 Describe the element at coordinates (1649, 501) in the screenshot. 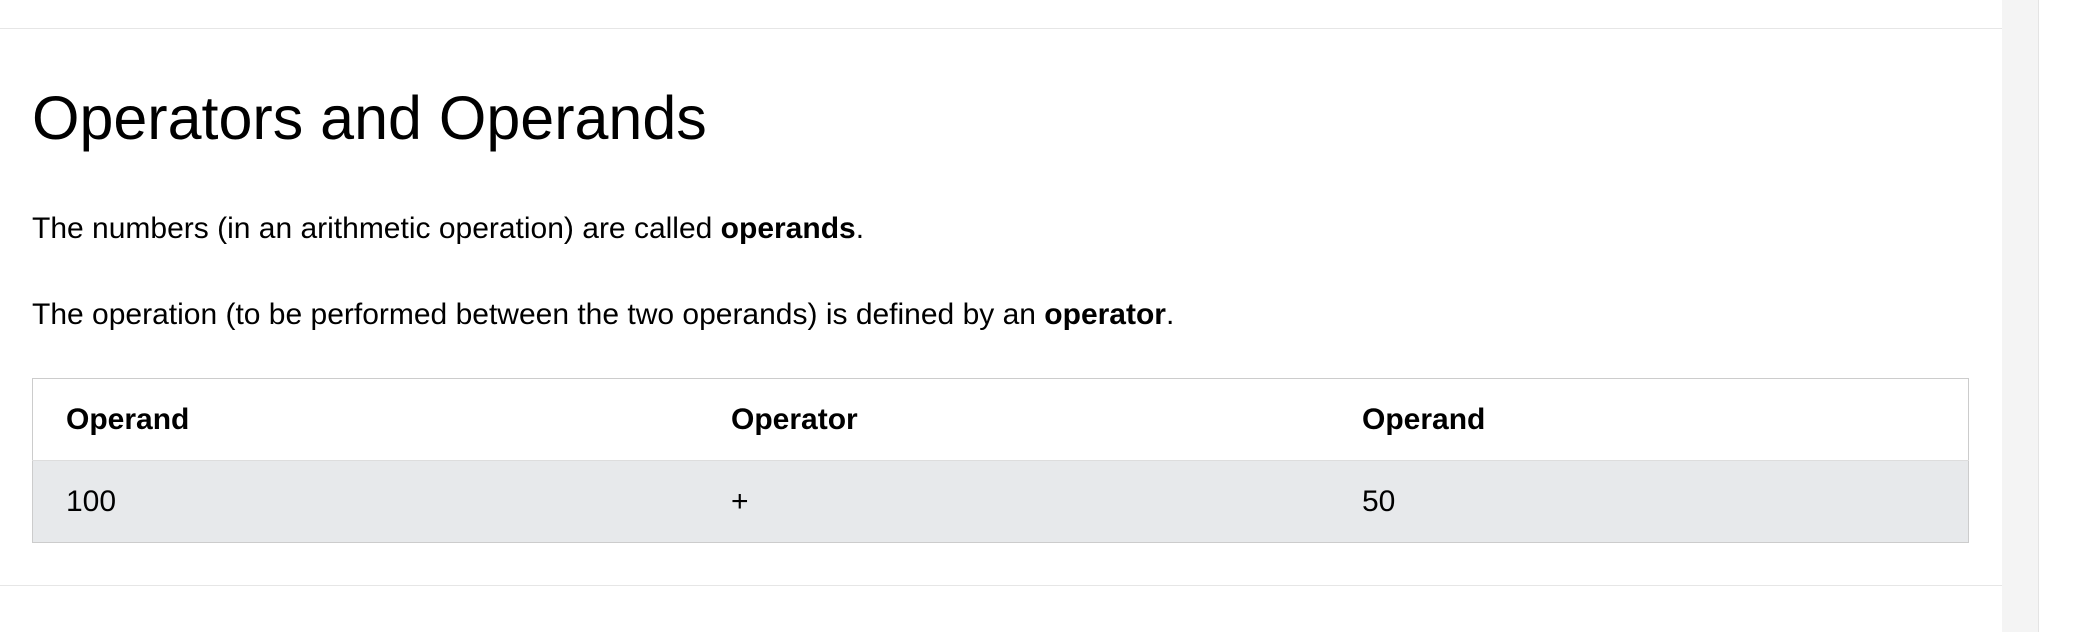

I see `cell-operand-right: 50` at that location.